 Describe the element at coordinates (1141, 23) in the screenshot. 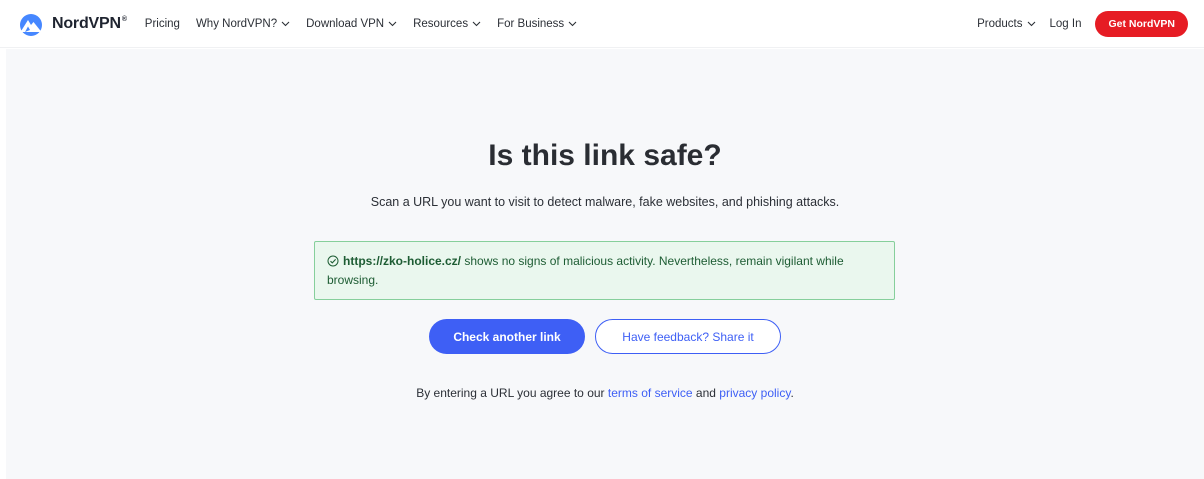

I see `get-nordvpn-button: Get NordVPN` at that location.